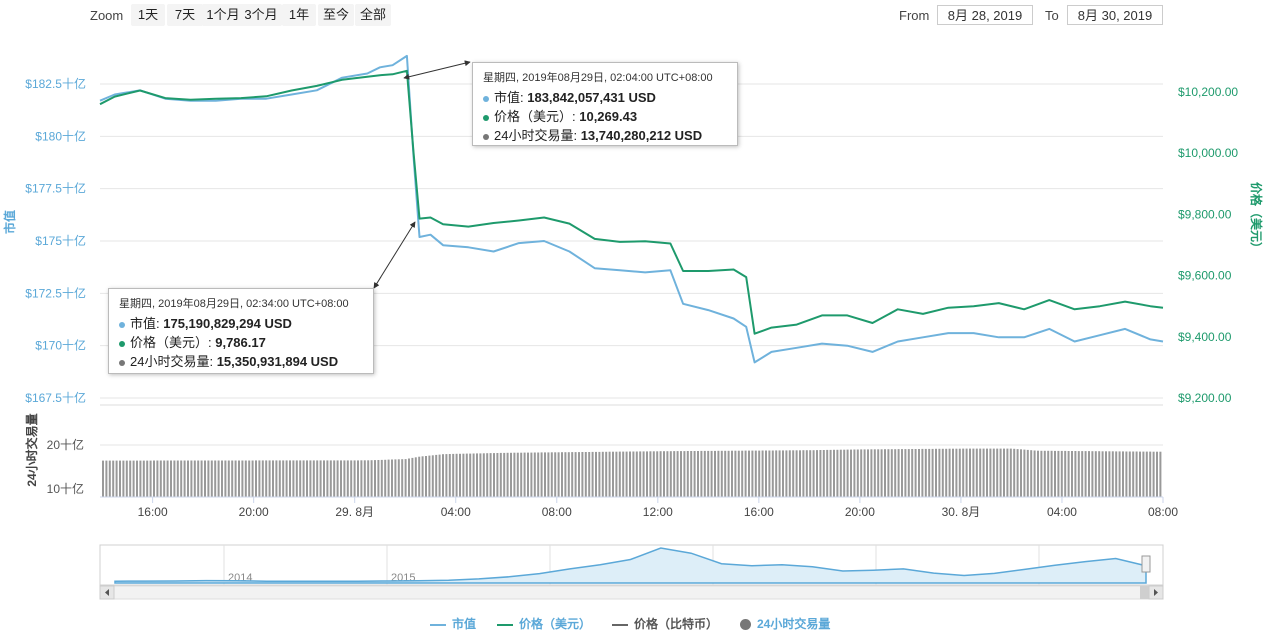  I want to click on legend-price-usd: 价格（美元）, so click(544, 623).